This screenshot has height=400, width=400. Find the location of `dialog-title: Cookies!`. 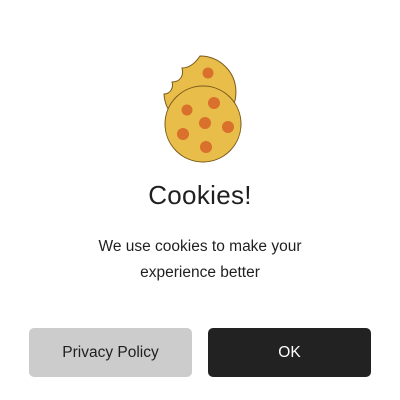

dialog-title: Cookies! is located at coordinates (200, 195).